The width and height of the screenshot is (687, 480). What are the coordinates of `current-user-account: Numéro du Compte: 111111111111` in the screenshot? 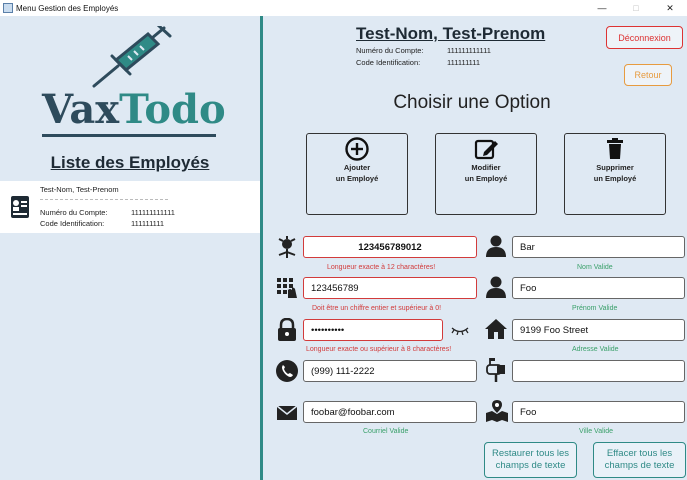 It's located at (423, 50).